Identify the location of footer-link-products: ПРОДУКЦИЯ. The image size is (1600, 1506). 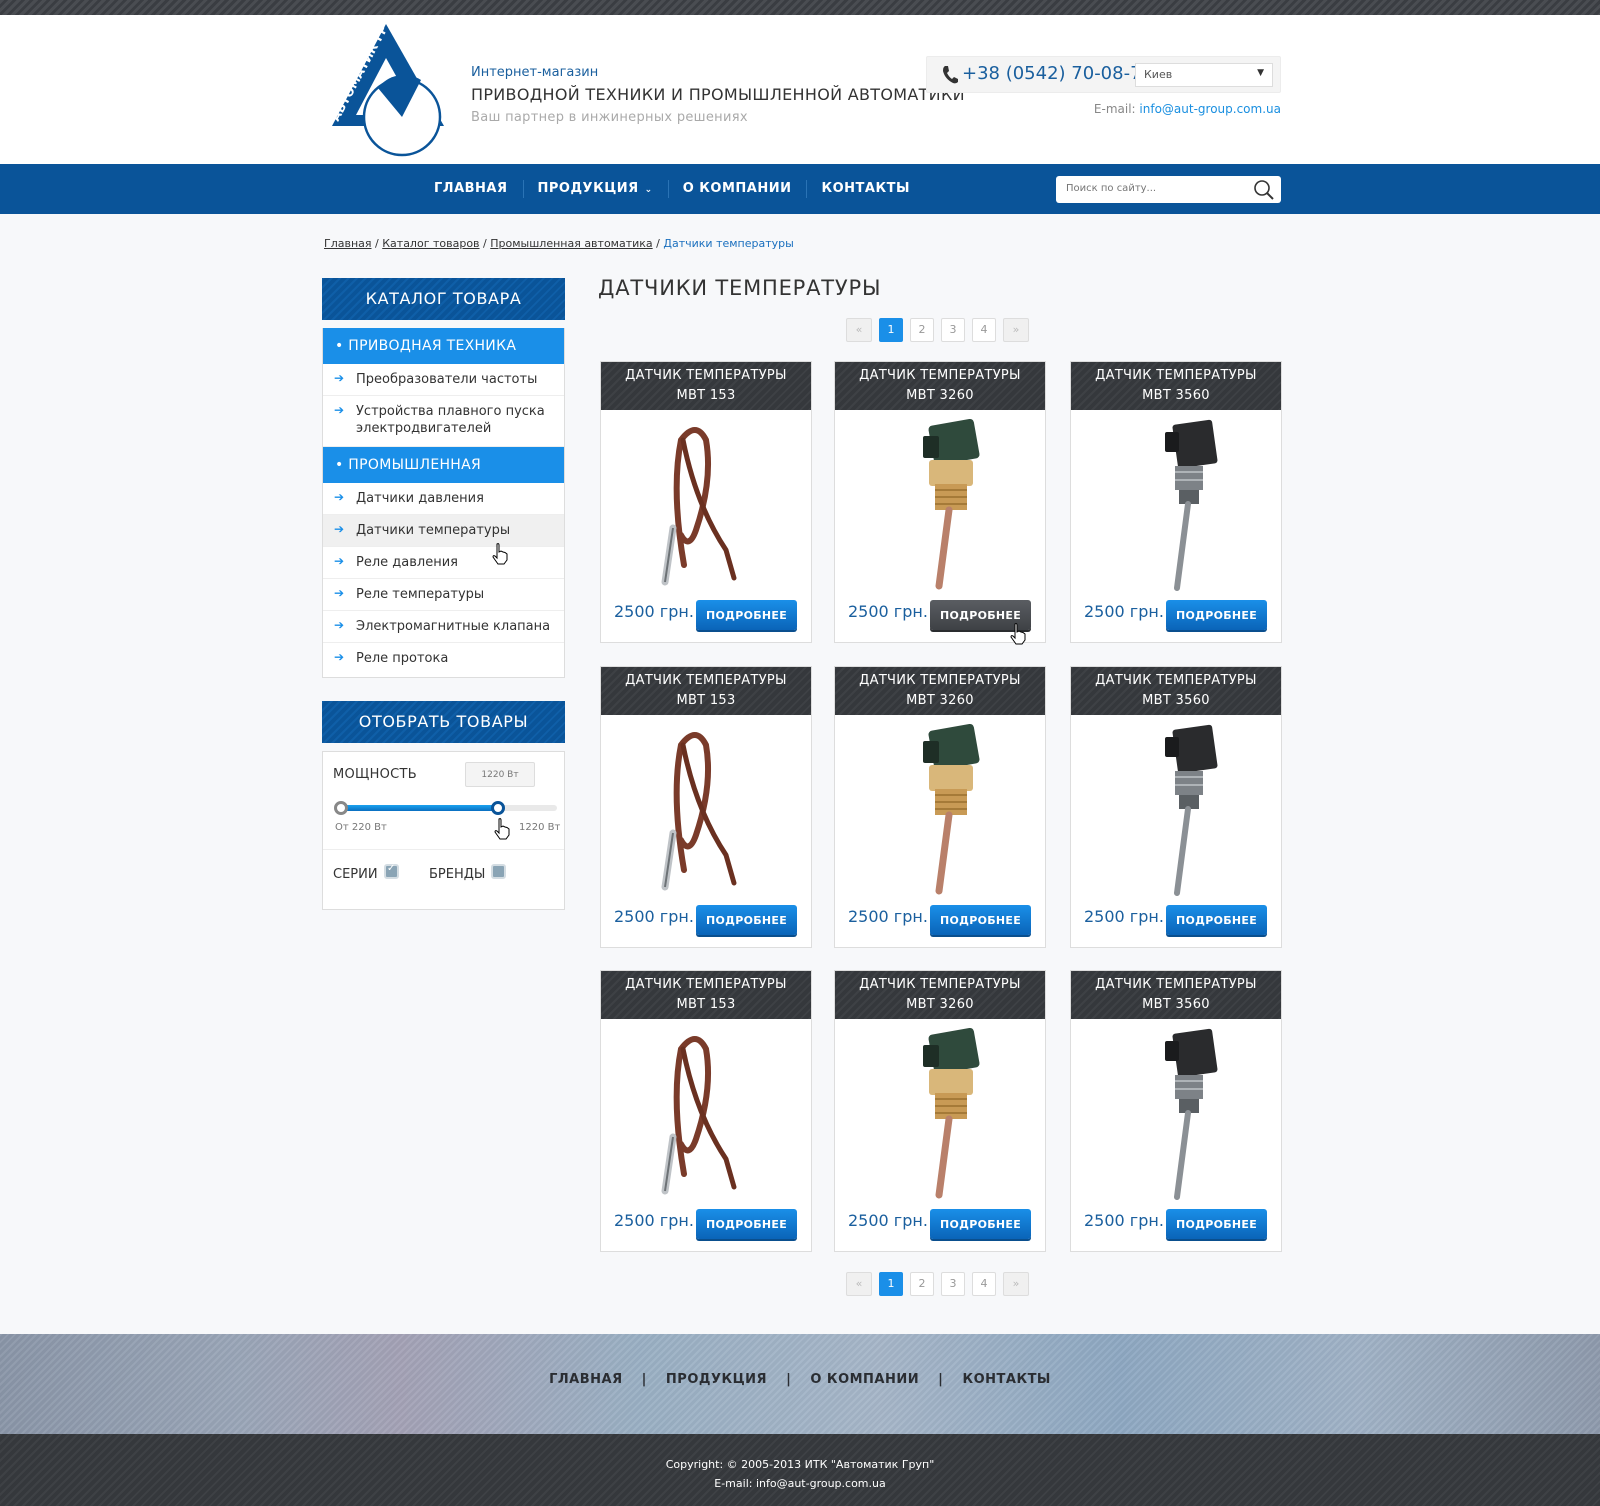
(716, 1379).